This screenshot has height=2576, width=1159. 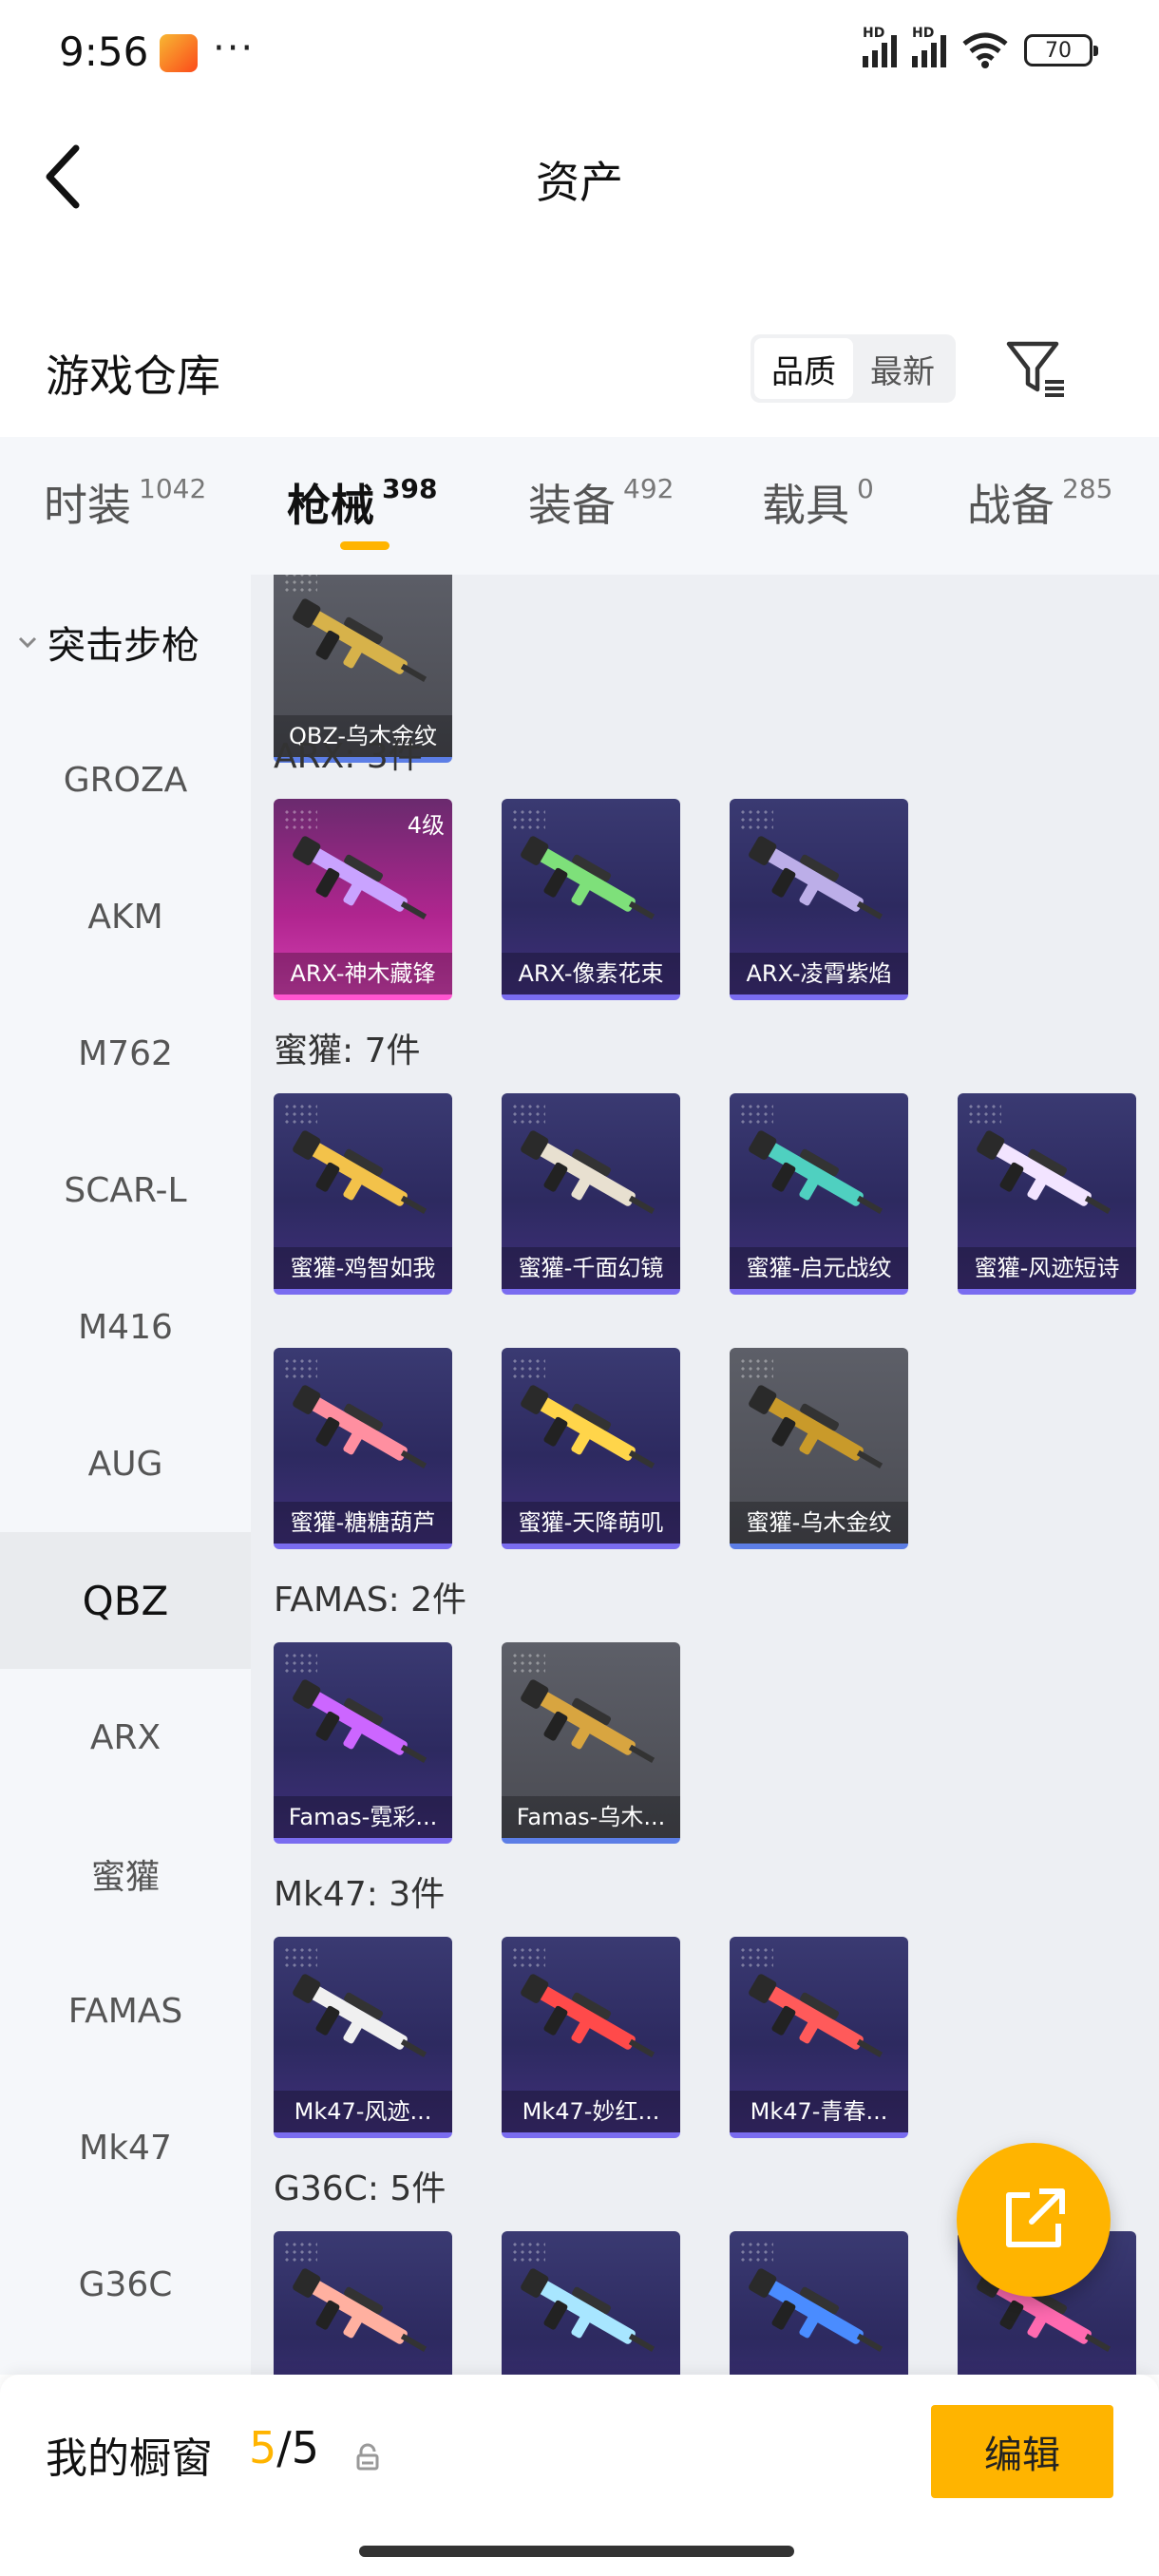 What do you see at coordinates (125, 1600) in the screenshot?
I see `sidebar-item: QBZ` at bounding box center [125, 1600].